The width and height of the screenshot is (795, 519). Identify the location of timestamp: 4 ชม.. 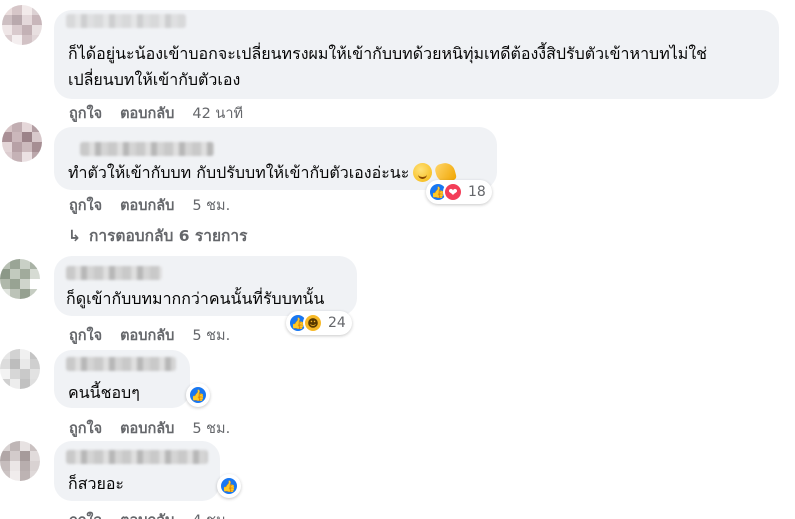
(211, 514).